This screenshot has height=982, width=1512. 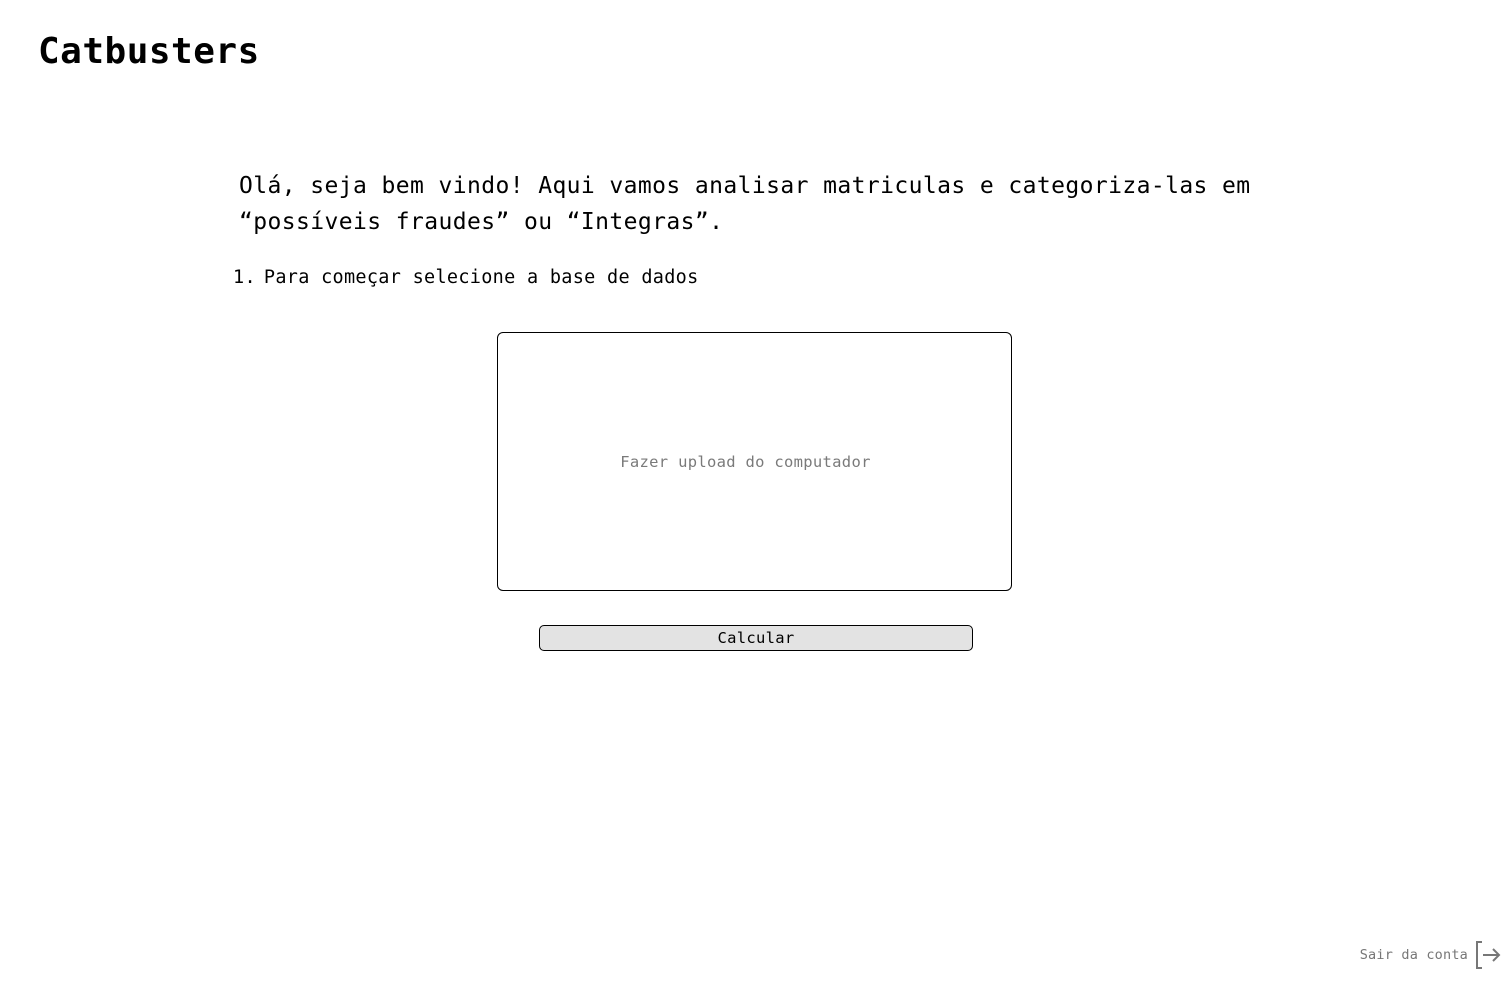 What do you see at coordinates (756, 638) in the screenshot?
I see `calculate-button: Calcular` at bounding box center [756, 638].